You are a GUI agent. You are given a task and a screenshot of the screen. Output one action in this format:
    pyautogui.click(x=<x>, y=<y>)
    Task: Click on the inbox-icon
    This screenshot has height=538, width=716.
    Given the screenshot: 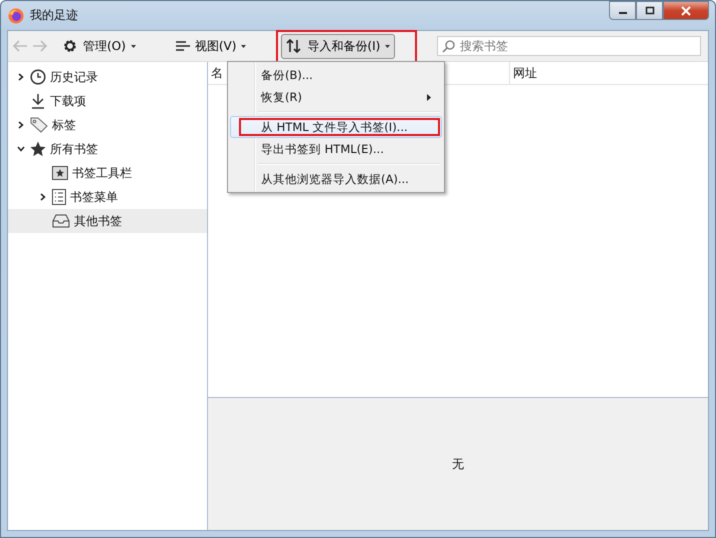 What is the action you would take?
    pyautogui.click(x=61, y=221)
    